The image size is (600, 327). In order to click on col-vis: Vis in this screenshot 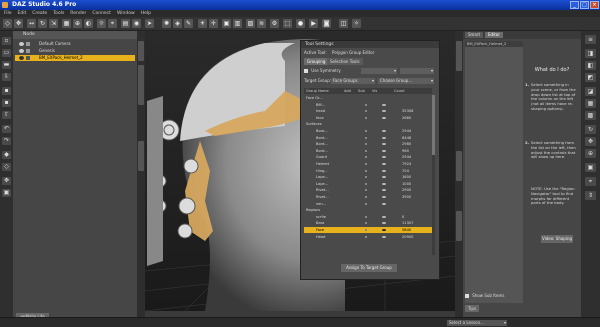, I will do `click(374, 91)`.